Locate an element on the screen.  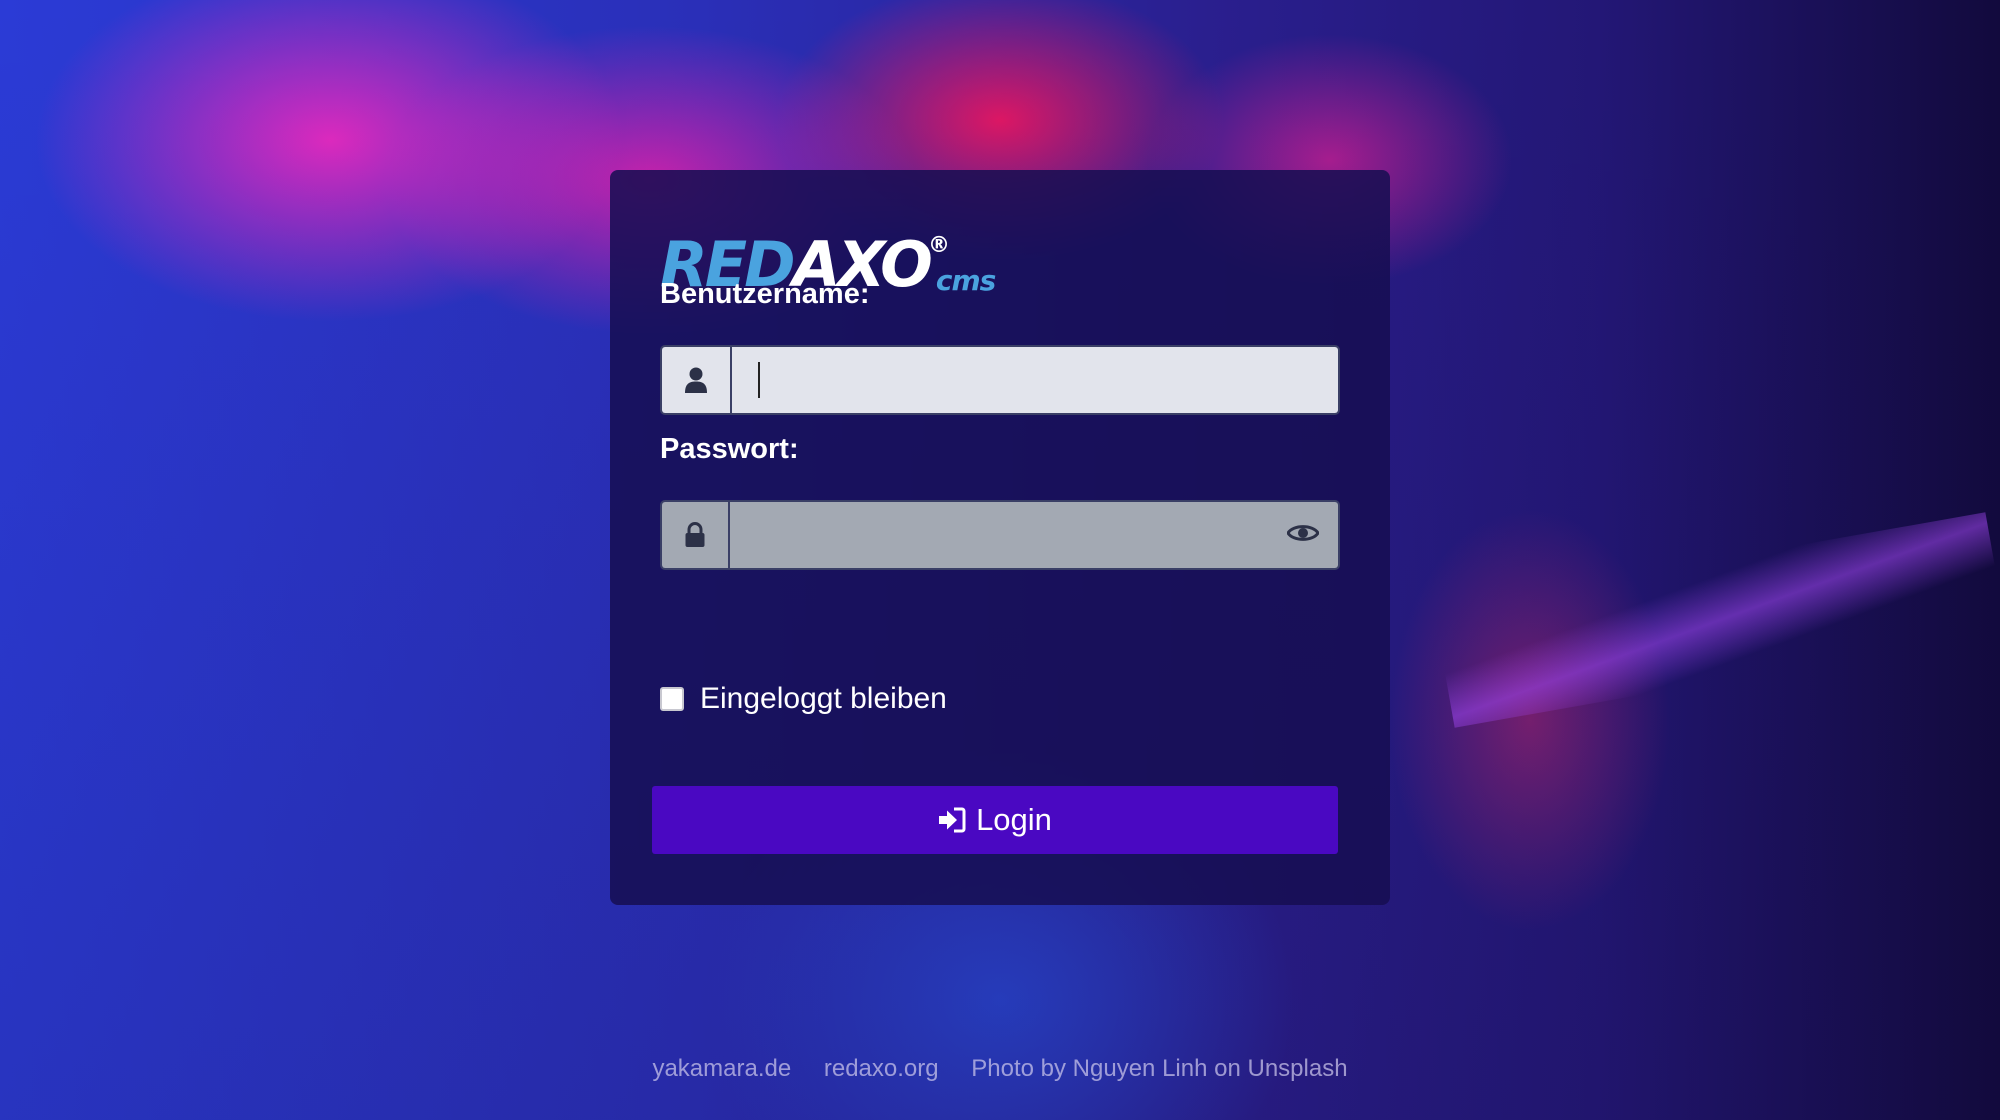
password-input is located at coordinates (999, 535).